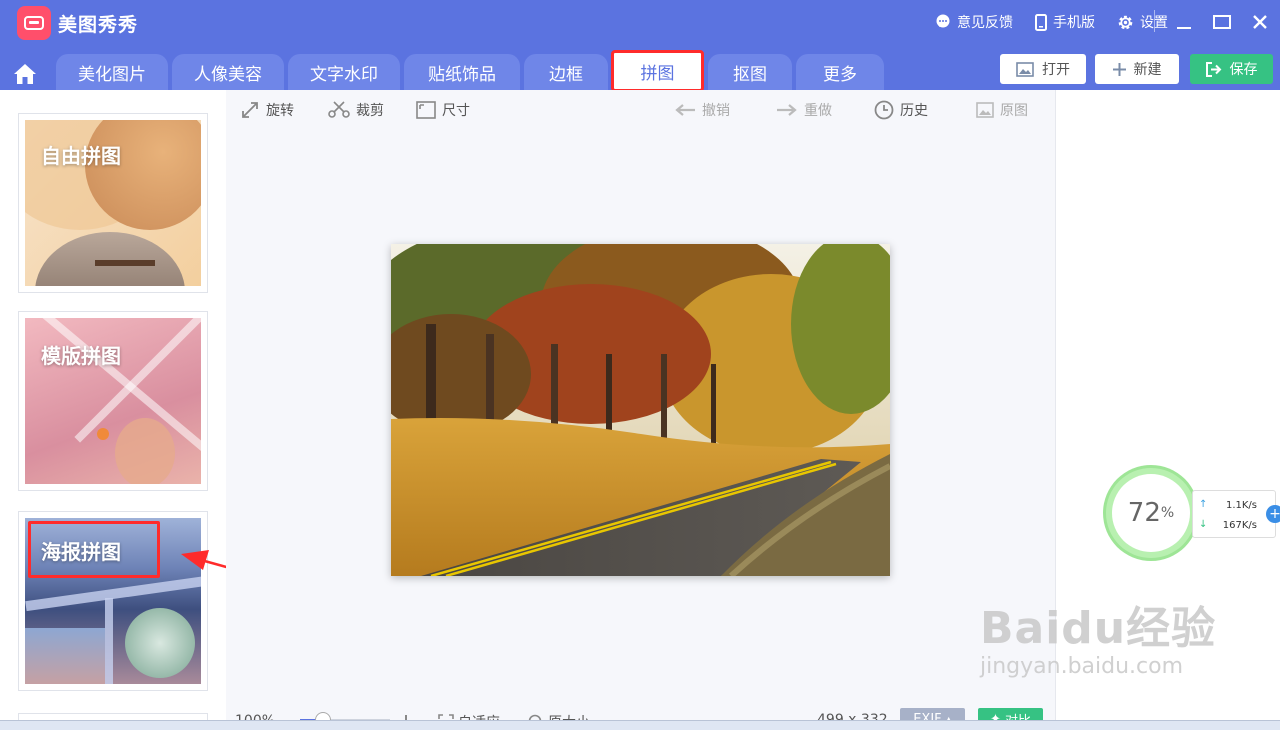  I want to click on gear-icon, so click(1125, 22).